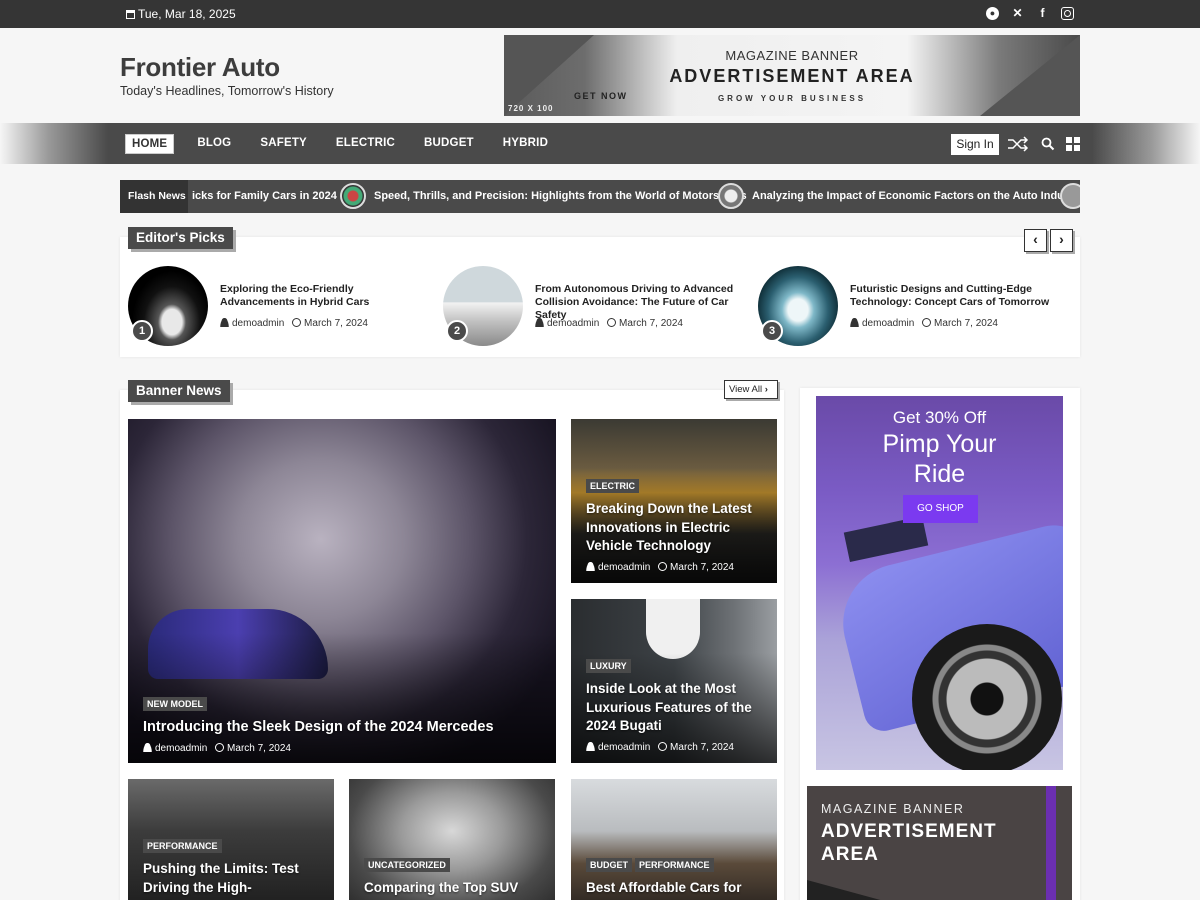 The image size is (1200, 900). I want to click on article-title: Comparing the Top SUV Models of 2024, so click(454, 889).